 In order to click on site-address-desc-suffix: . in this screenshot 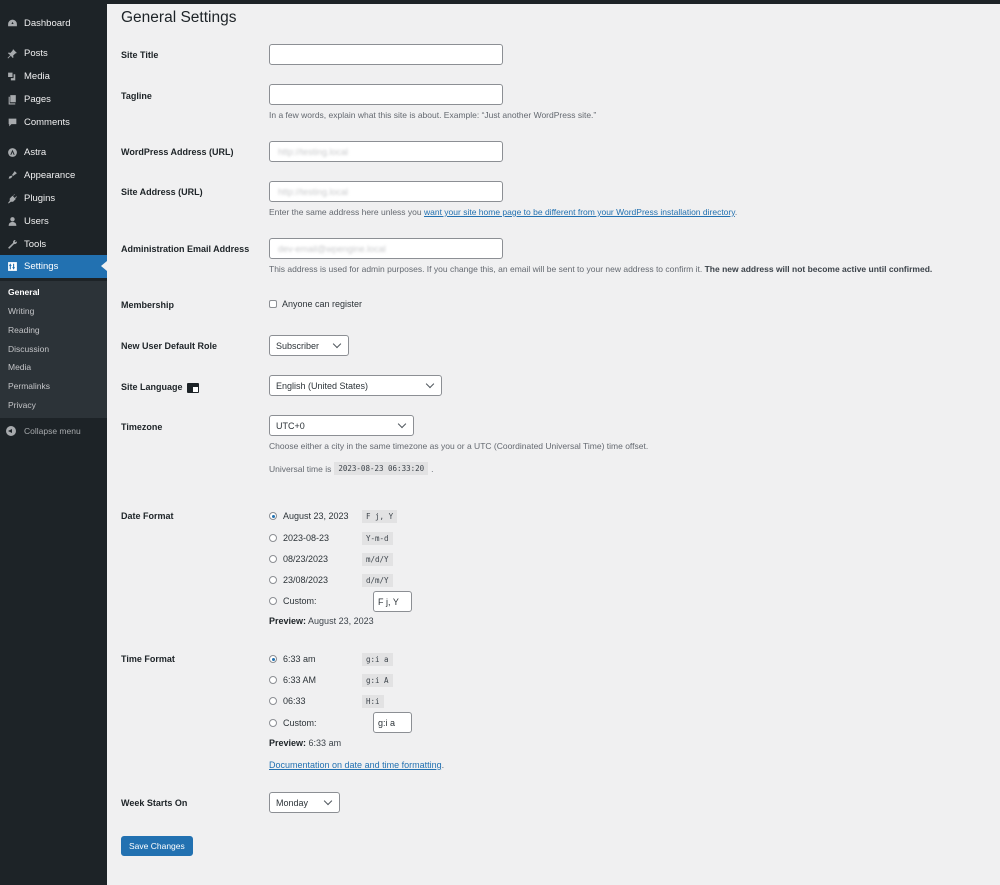, I will do `click(736, 212)`.